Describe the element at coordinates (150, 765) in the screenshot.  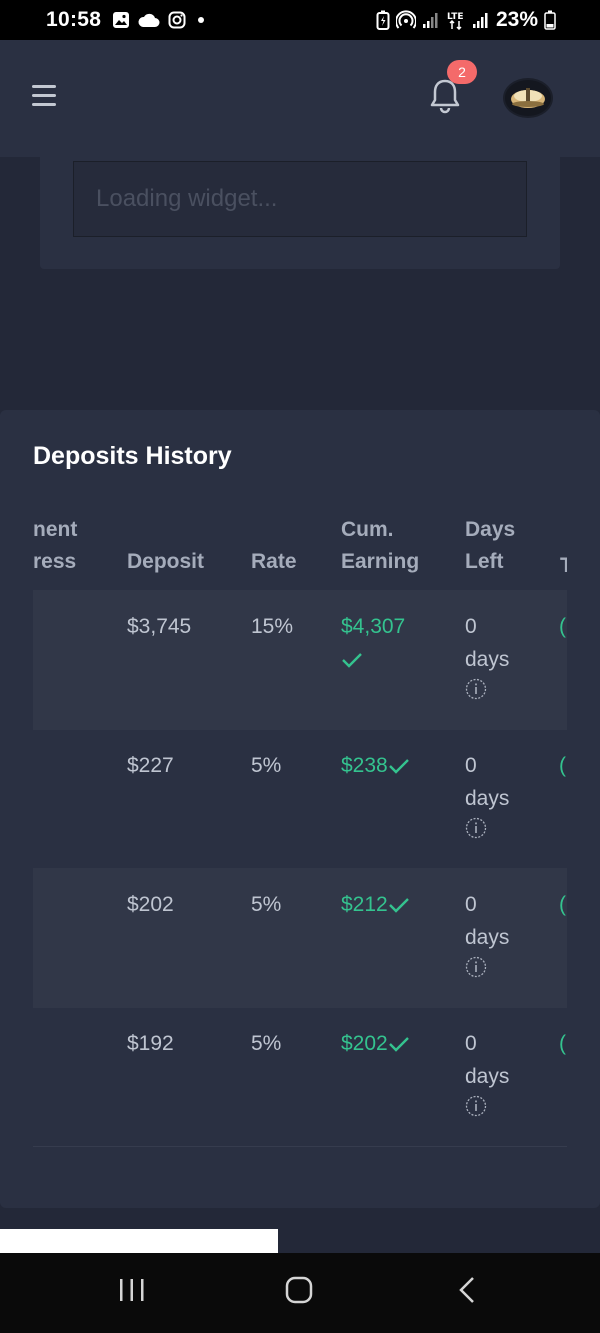
I see `deposit-amount: $227` at that location.